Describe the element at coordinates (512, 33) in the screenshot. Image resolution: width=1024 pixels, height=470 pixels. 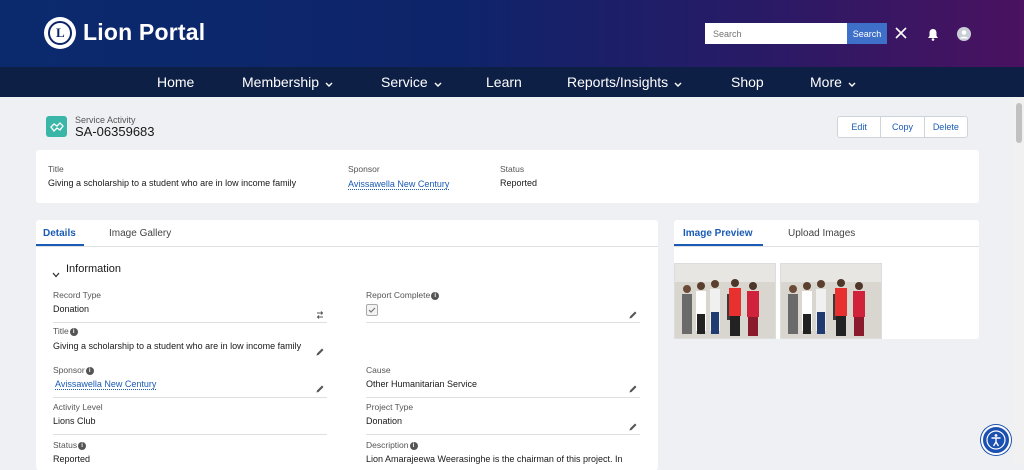
I see `top-header: L Lion Portal Search` at that location.